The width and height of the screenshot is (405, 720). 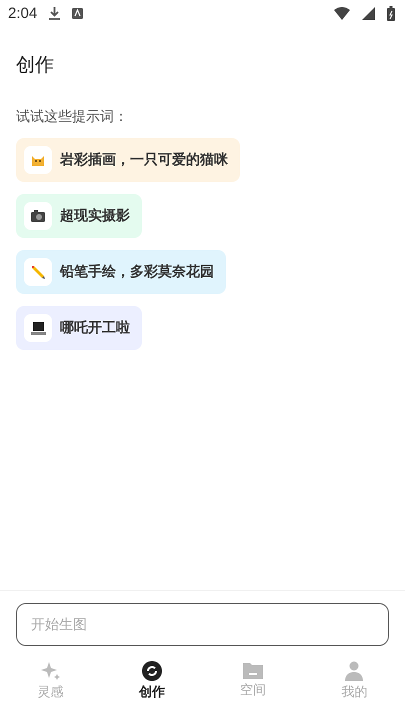 What do you see at coordinates (152, 671) in the screenshot?
I see `refresh-icon` at bounding box center [152, 671].